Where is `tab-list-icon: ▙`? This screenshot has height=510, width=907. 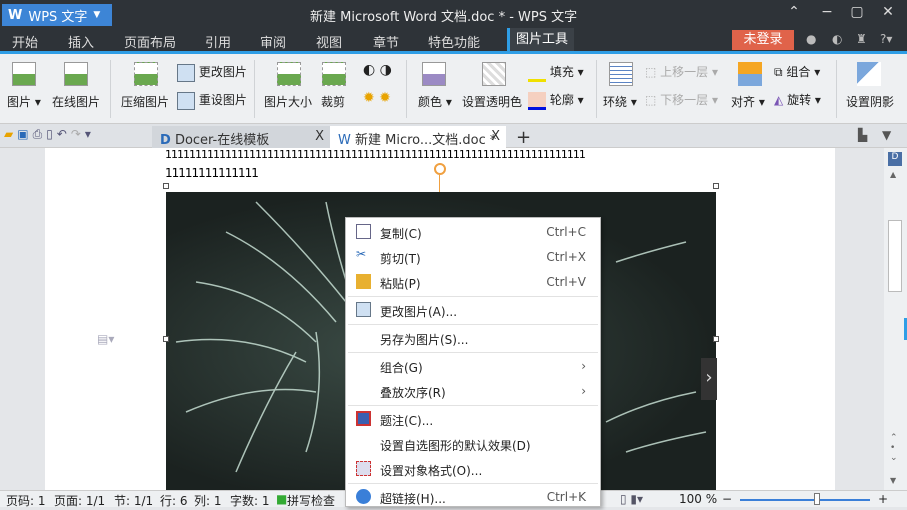 tab-list-icon: ▙ is located at coordinates (862, 135).